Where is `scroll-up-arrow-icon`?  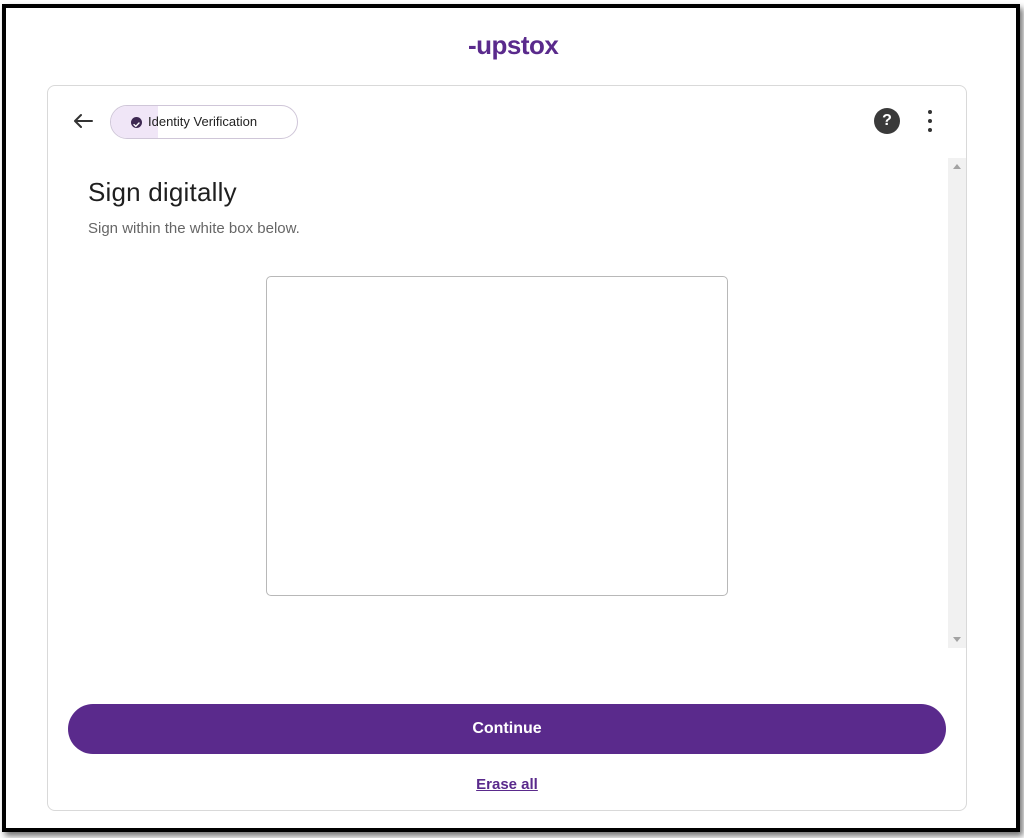
scroll-up-arrow-icon is located at coordinates (957, 166).